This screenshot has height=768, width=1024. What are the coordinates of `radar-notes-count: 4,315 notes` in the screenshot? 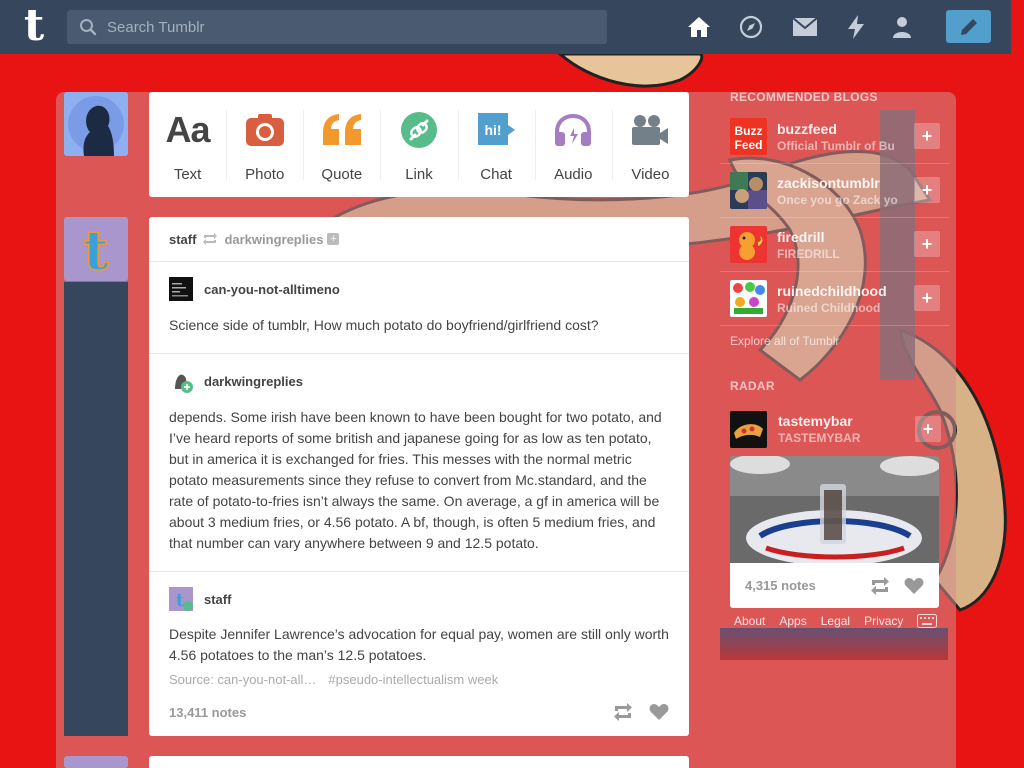 It's located at (780, 585).